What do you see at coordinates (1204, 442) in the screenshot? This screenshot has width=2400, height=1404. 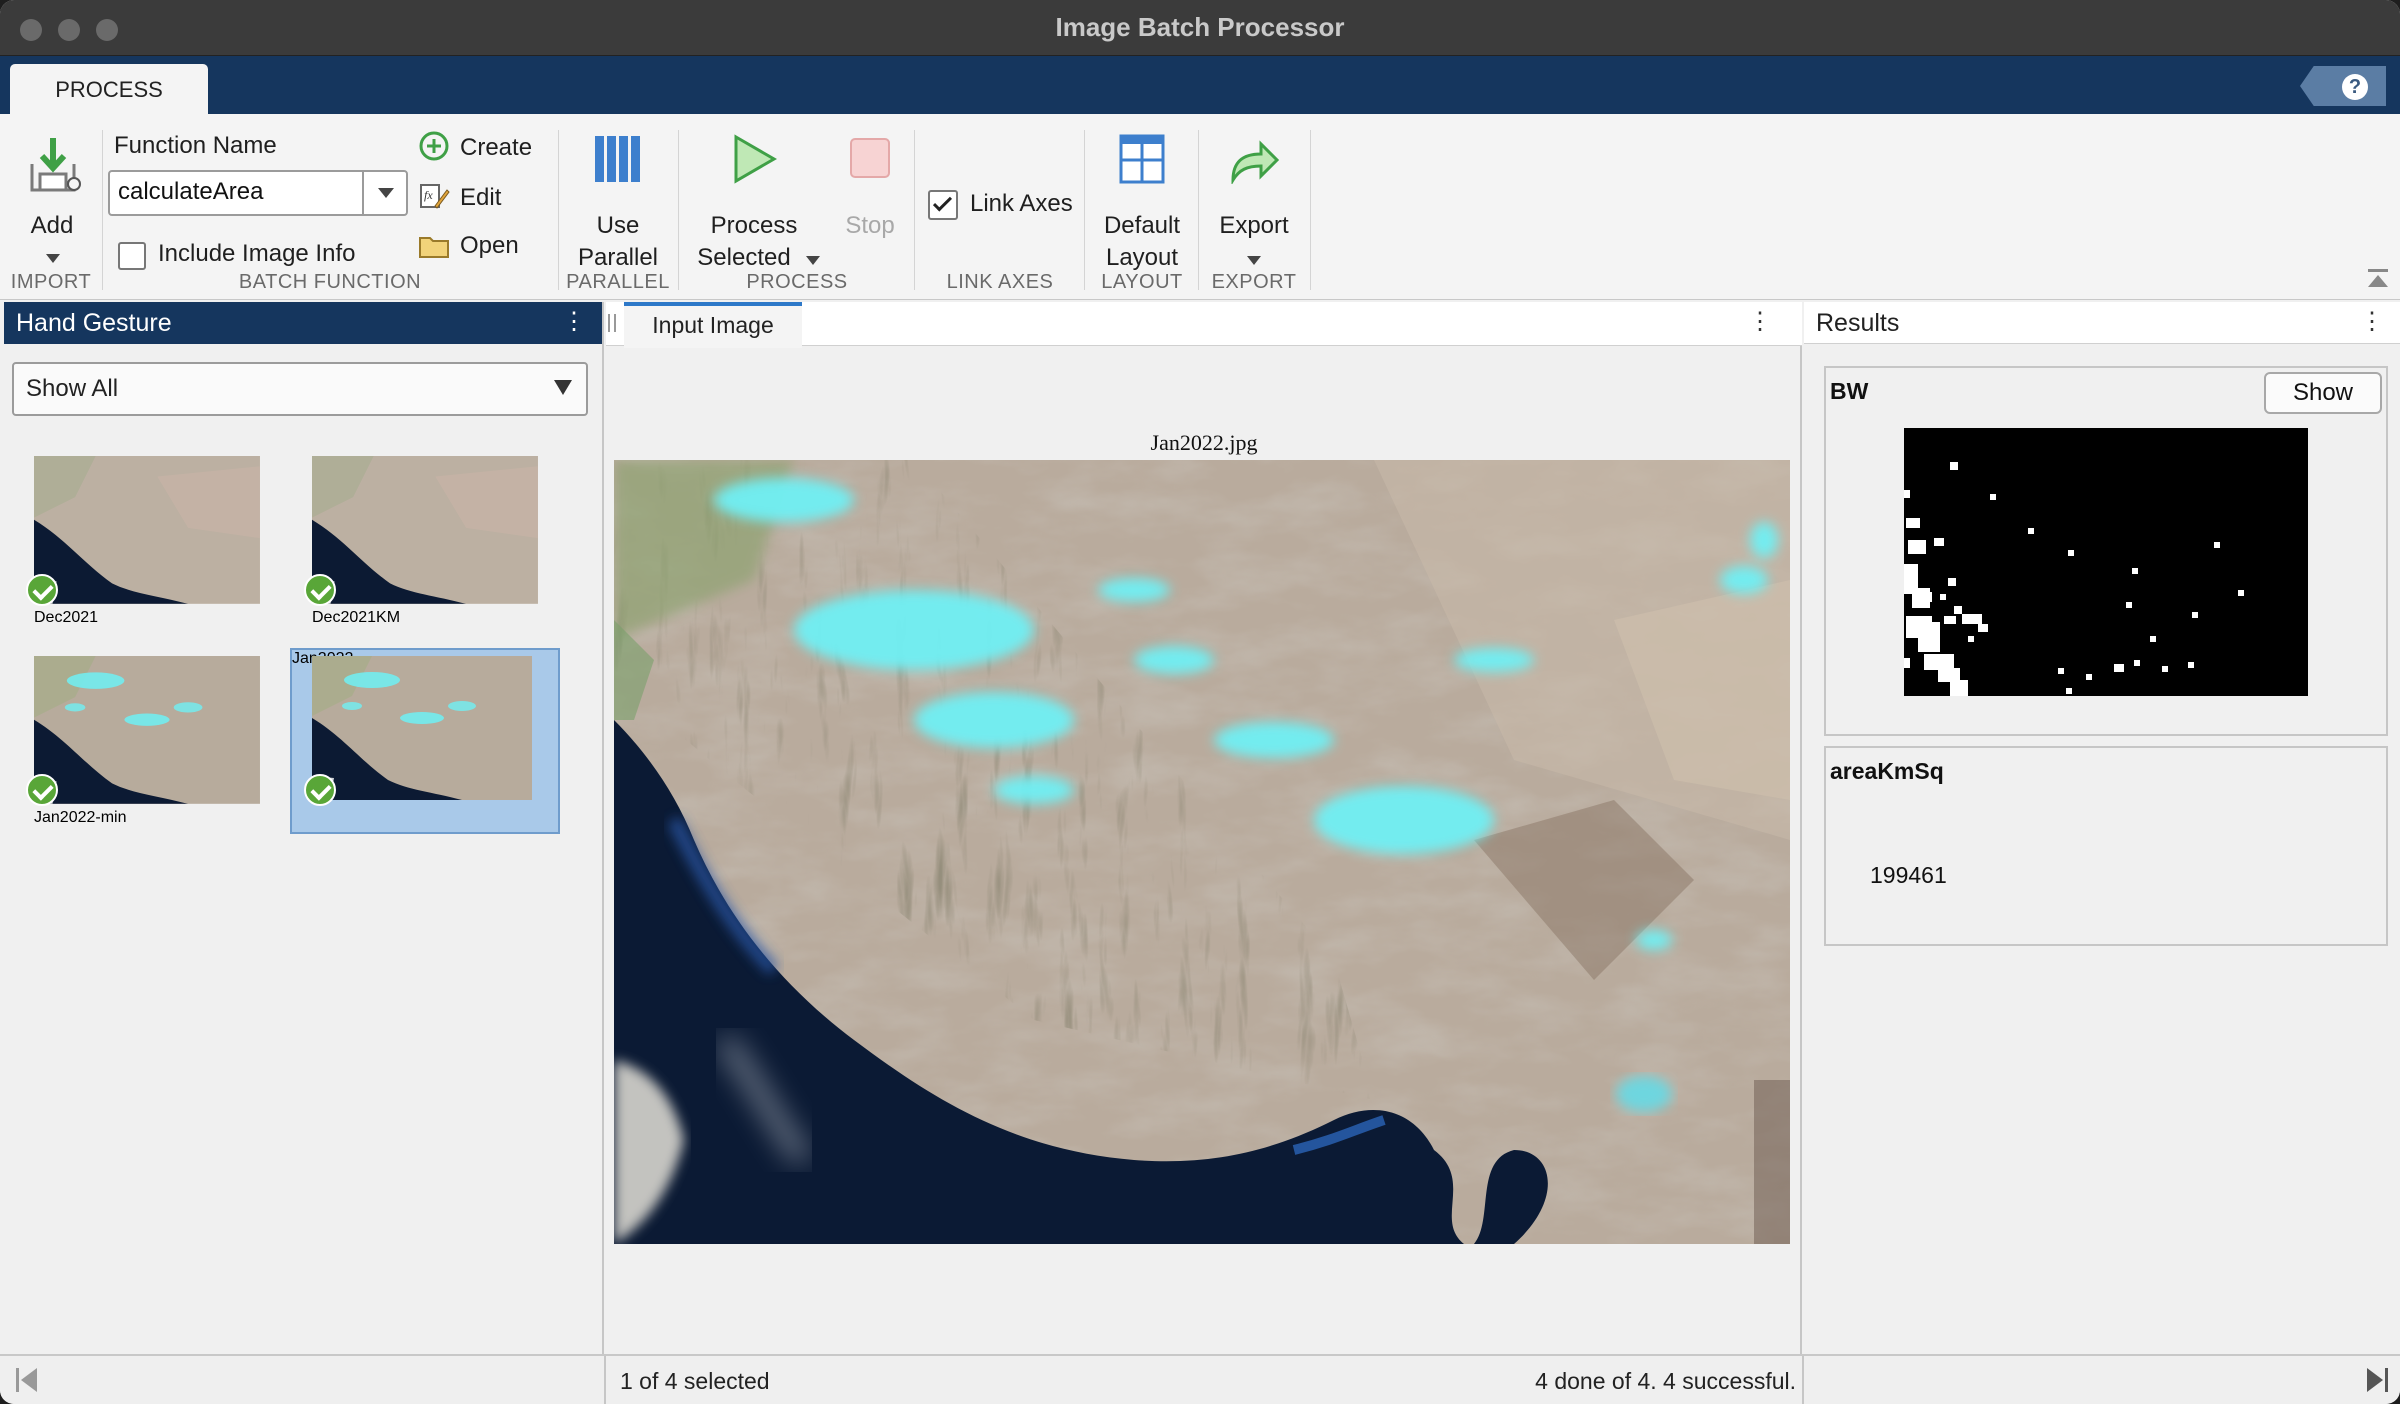 I see `image-title: Jan2022.jpg` at bounding box center [1204, 442].